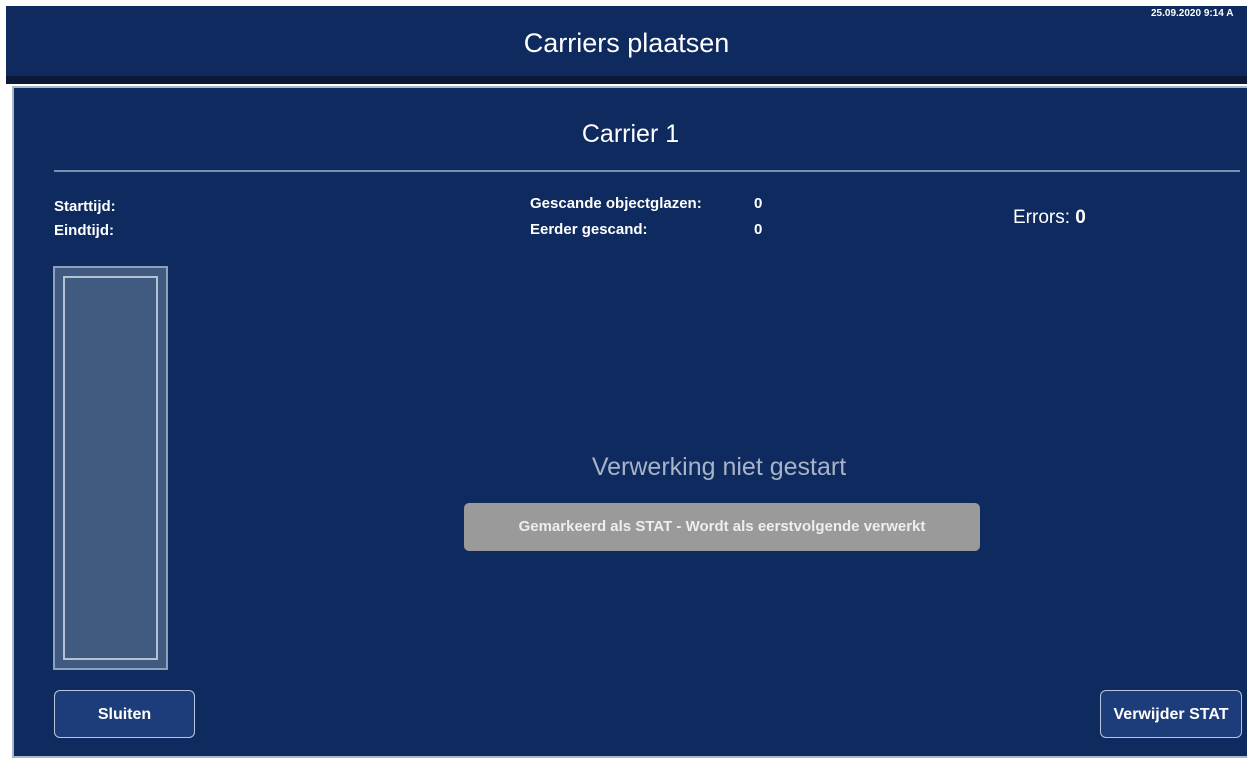 The width and height of the screenshot is (1247, 763). Describe the element at coordinates (630, 134) in the screenshot. I see `carrier-title: Carrier 1` at that location.